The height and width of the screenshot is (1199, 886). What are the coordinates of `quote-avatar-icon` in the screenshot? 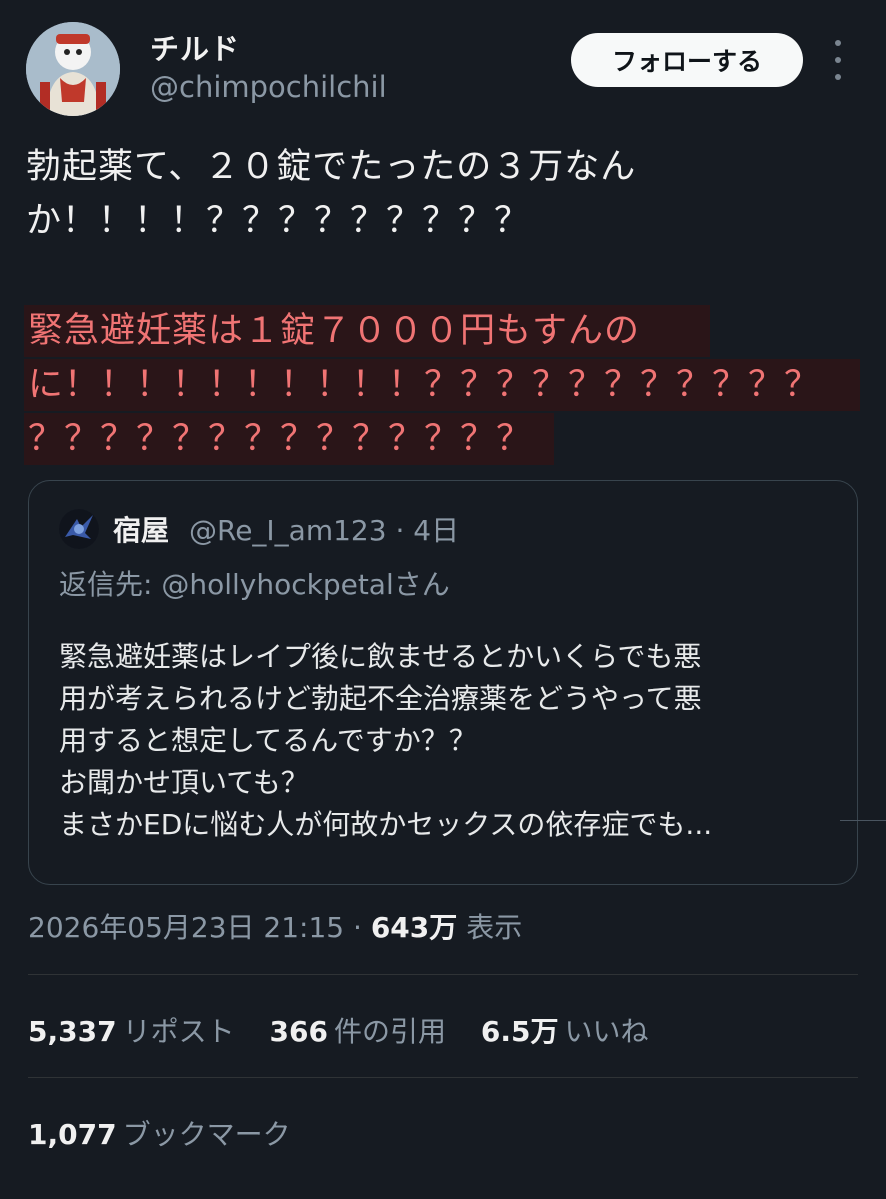 It's located at (79, 529).